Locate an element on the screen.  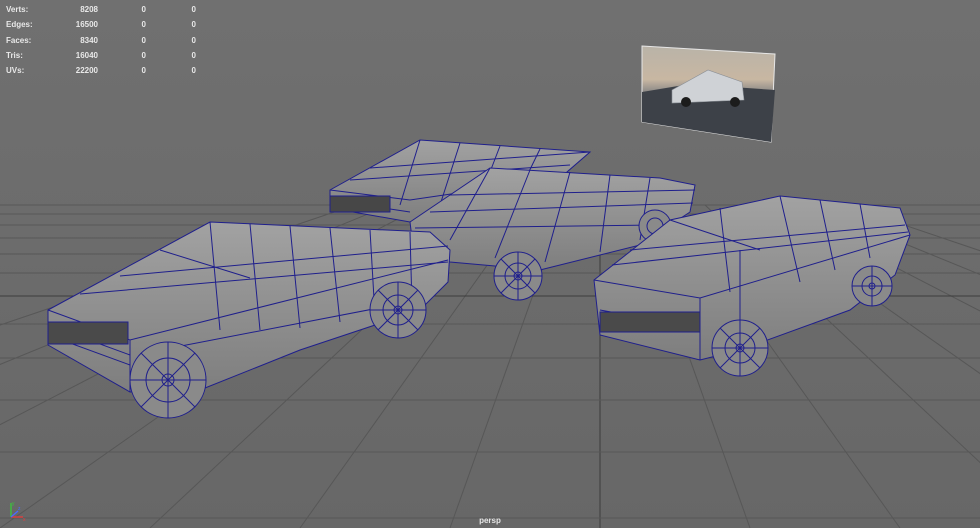
hud-label: Verts: is located at coordinates (17, 9).